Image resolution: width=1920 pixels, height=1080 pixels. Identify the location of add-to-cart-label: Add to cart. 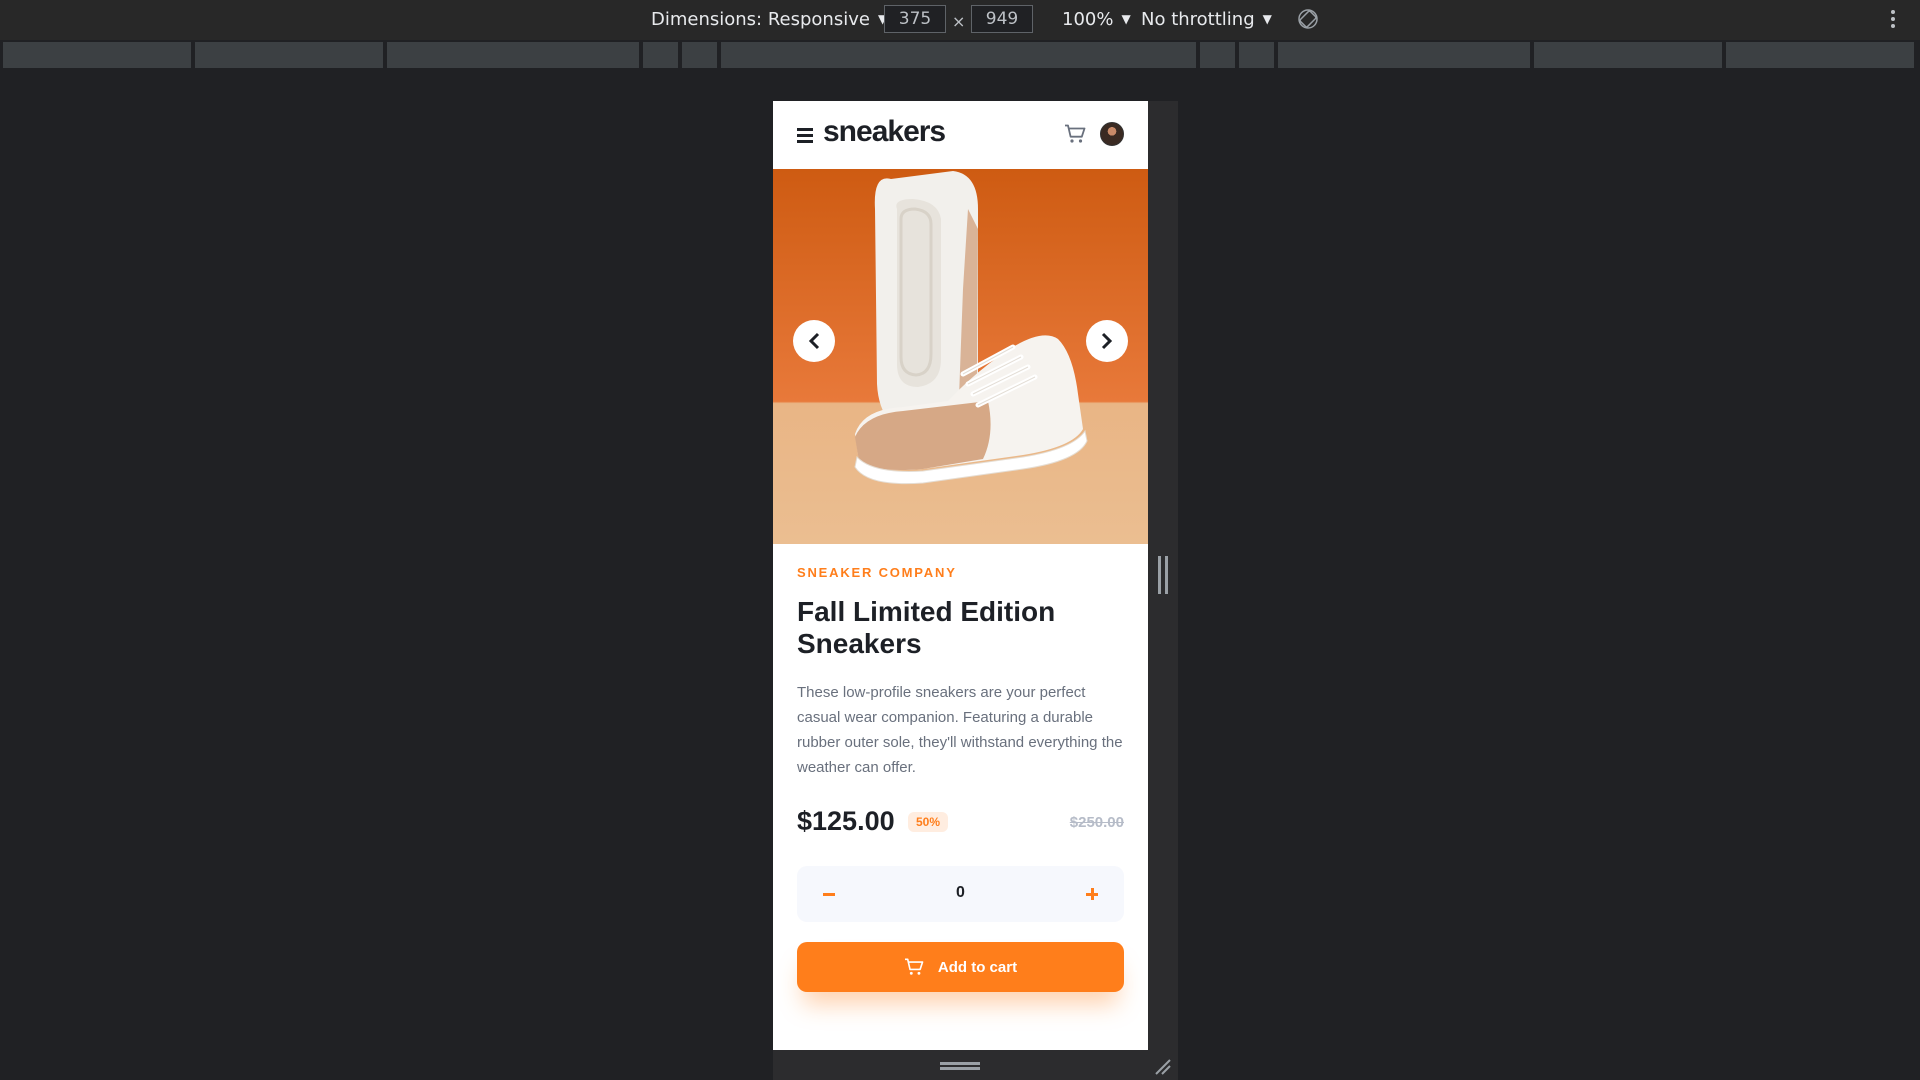
(977, 967).